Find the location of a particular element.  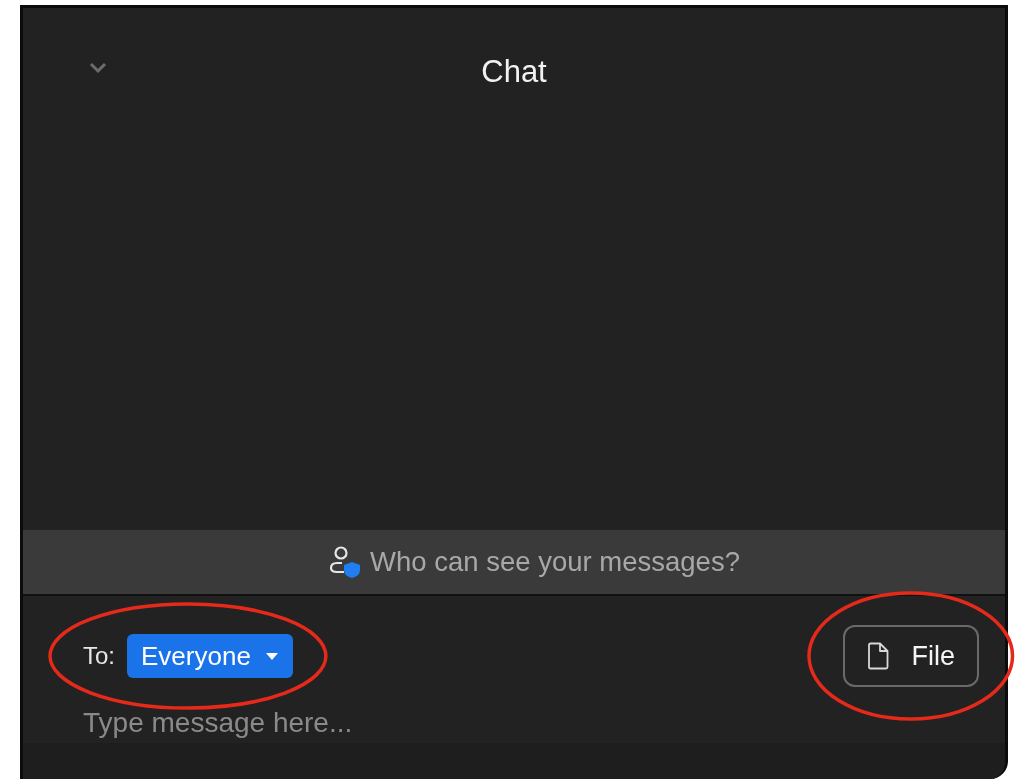

panel-title: Chat is located at coordinates (514, 72).